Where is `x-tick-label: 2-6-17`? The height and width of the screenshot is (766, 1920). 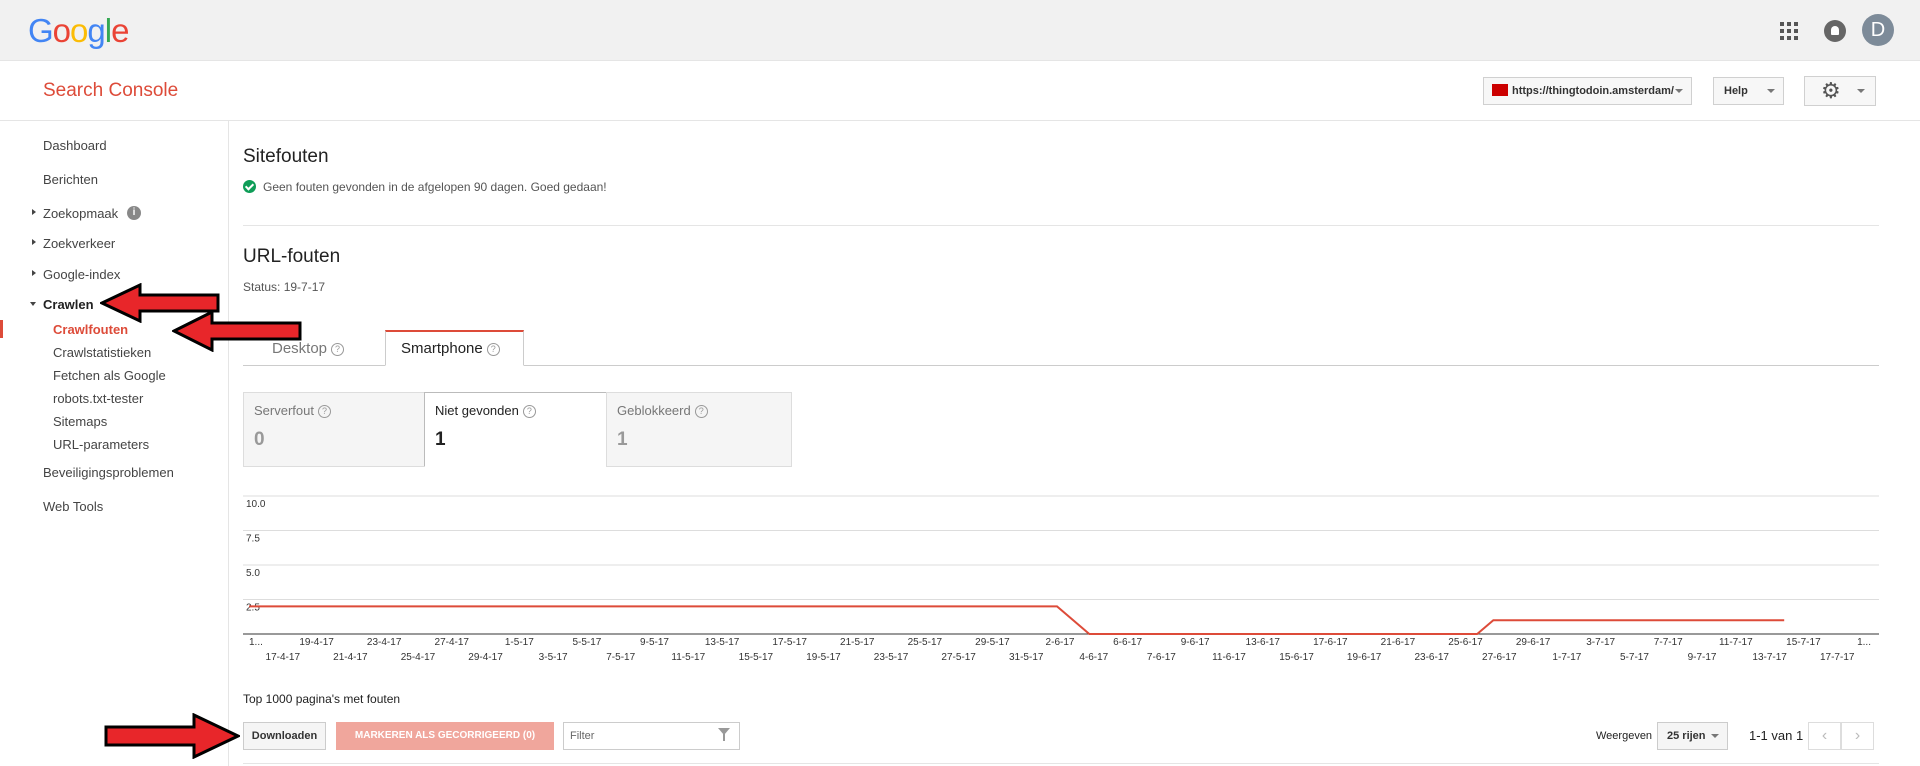 x-tick-label: 2-6-17 is located at coordinates (1060, 642).